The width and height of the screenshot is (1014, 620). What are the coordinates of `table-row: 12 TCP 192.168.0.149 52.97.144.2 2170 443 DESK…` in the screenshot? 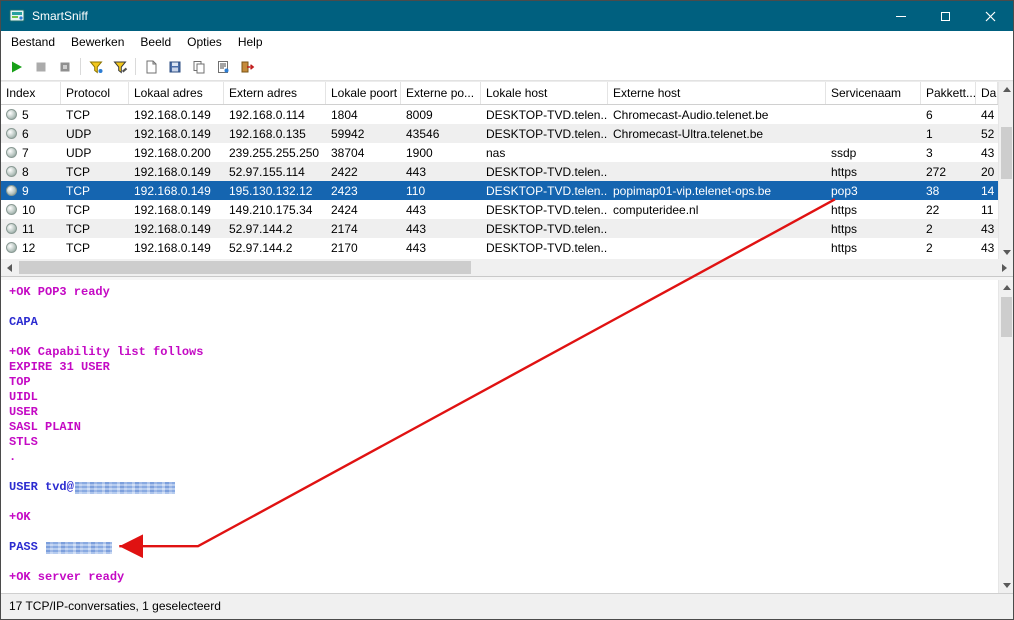 It's located at (499, 247).